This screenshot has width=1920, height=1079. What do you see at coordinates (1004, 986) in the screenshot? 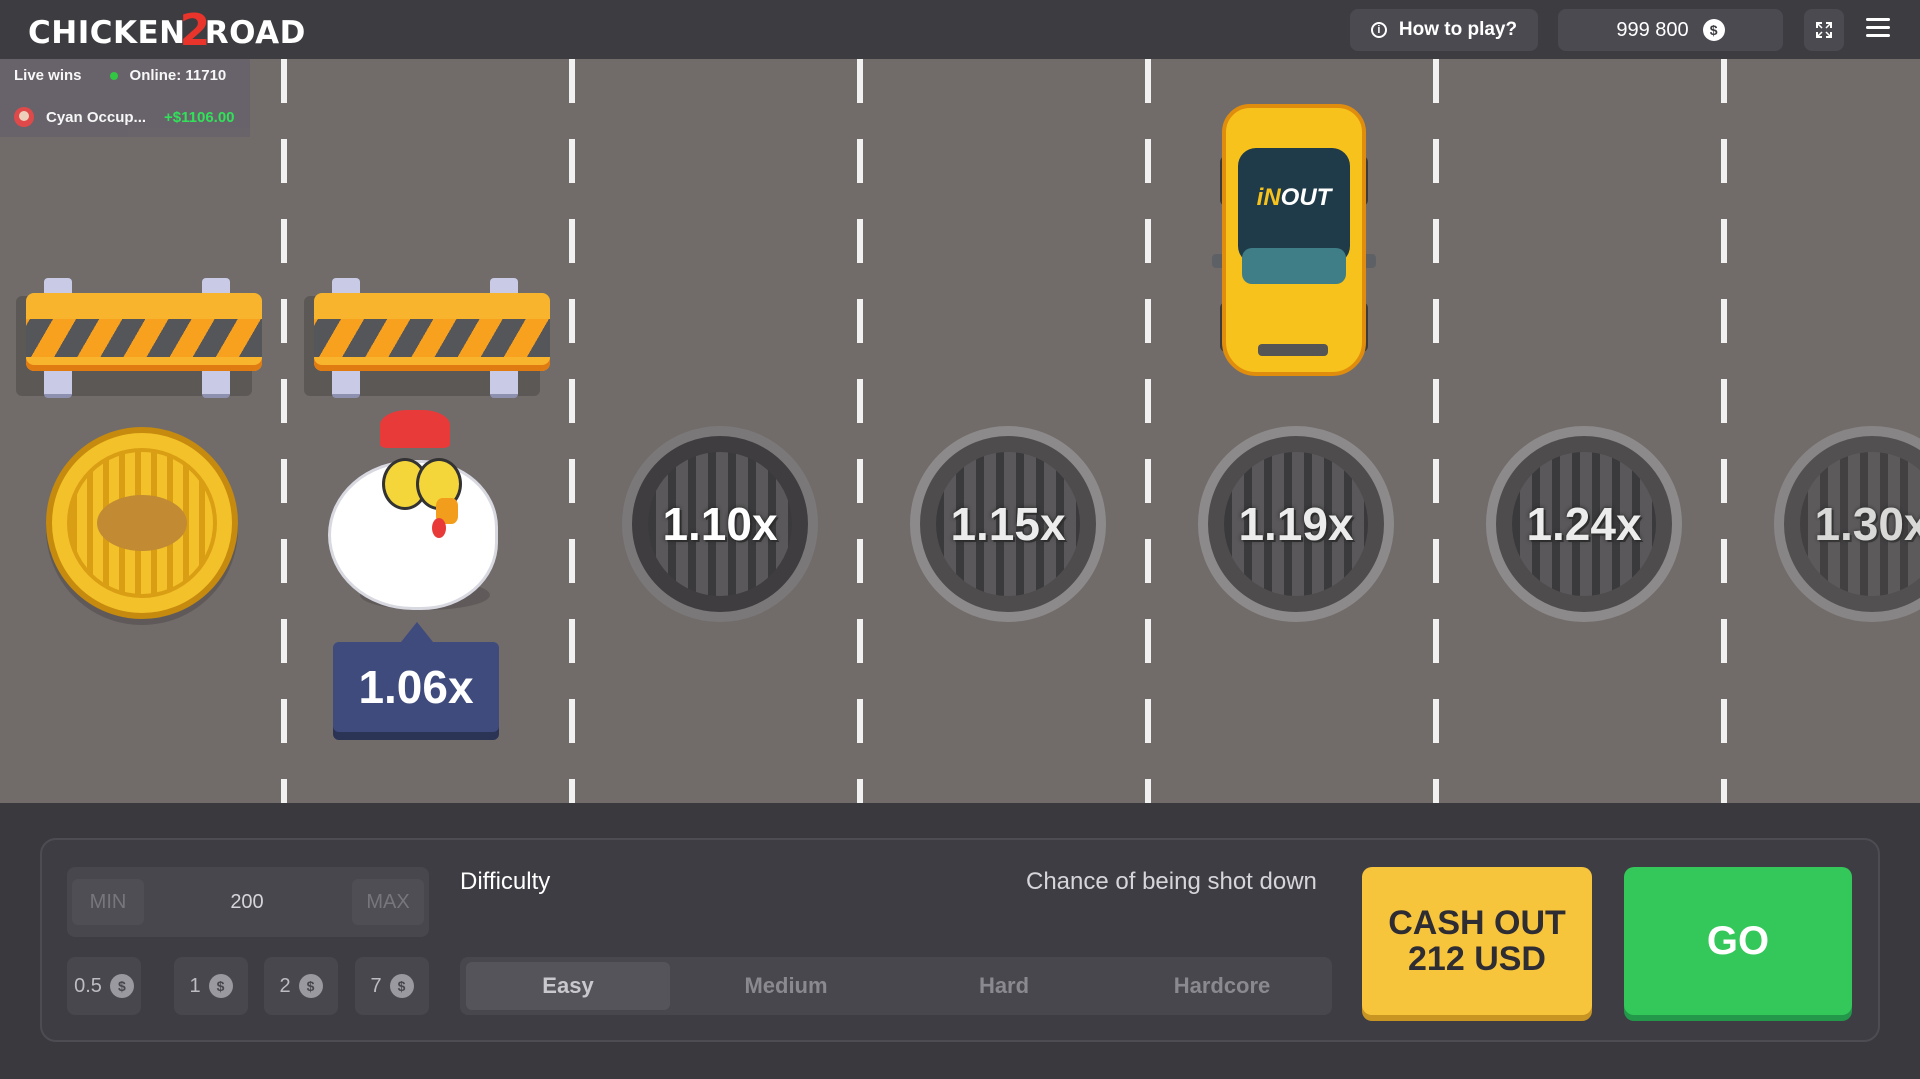
I see `difficulty-option-hard: Hard` at bounding box center [1004, 986].